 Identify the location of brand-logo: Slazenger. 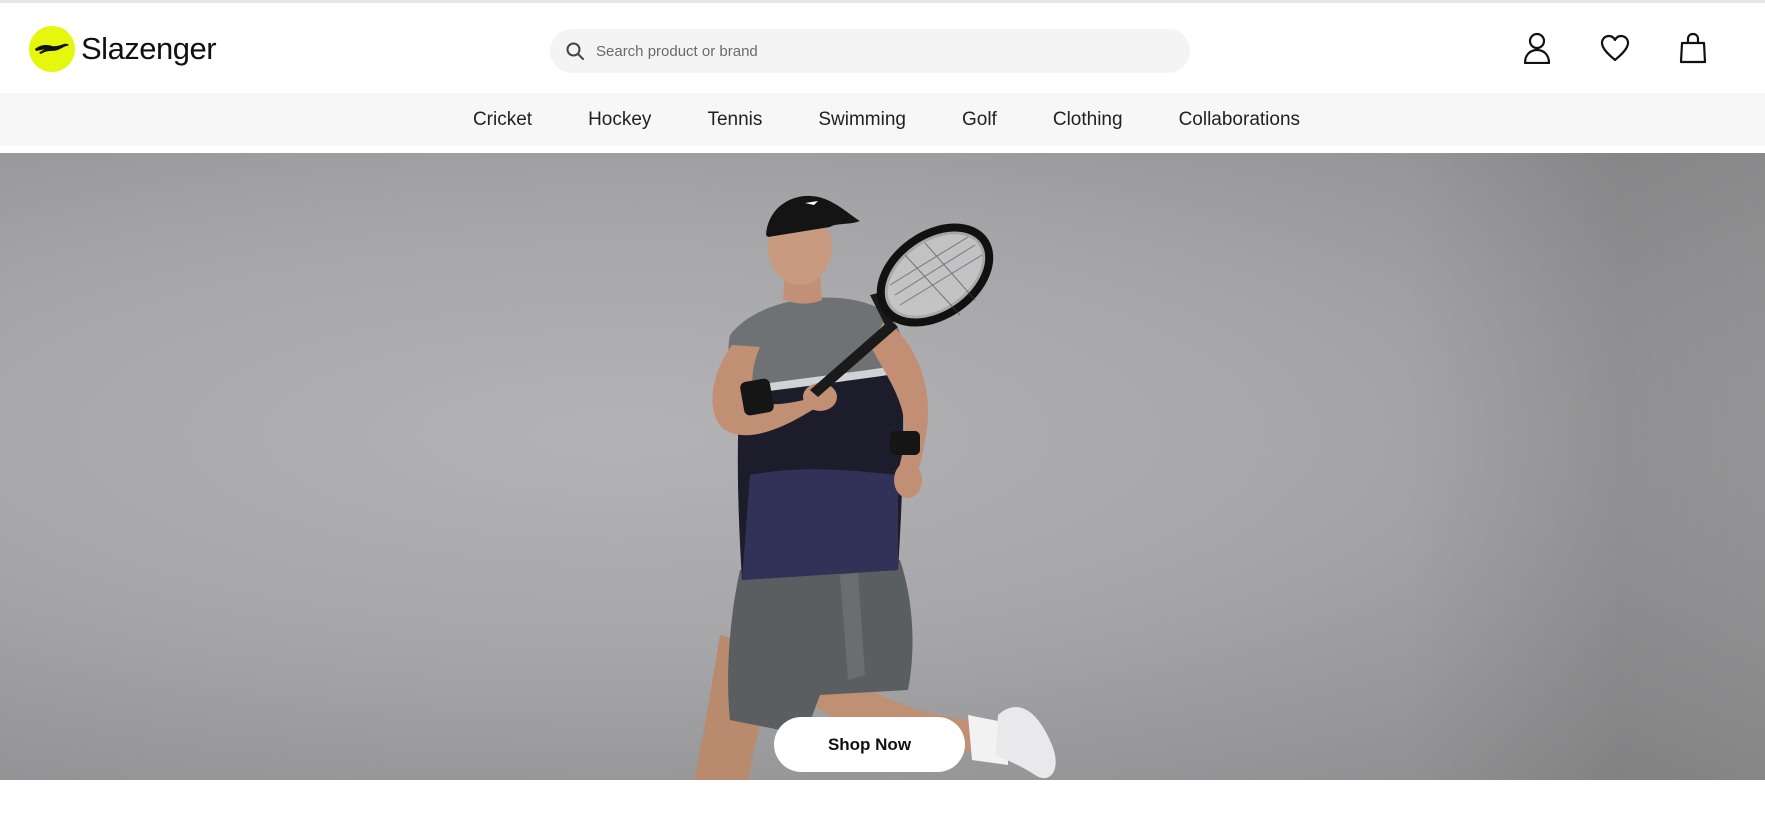
(123, 49).